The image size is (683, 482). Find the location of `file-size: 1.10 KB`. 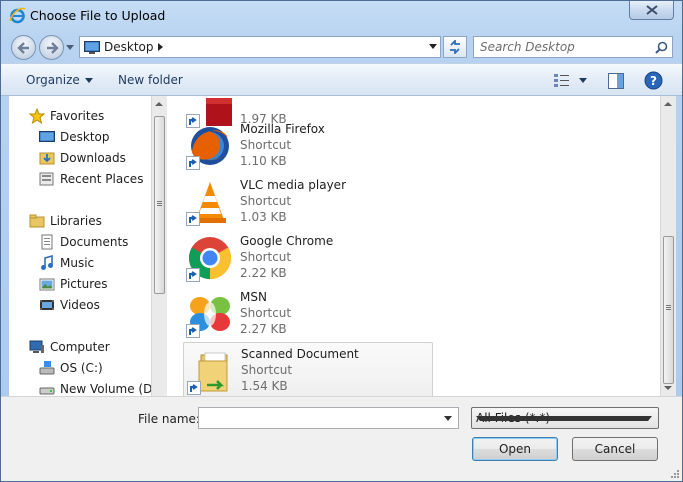

file-size: 1.10 KB is located at coordinates (263, 161).